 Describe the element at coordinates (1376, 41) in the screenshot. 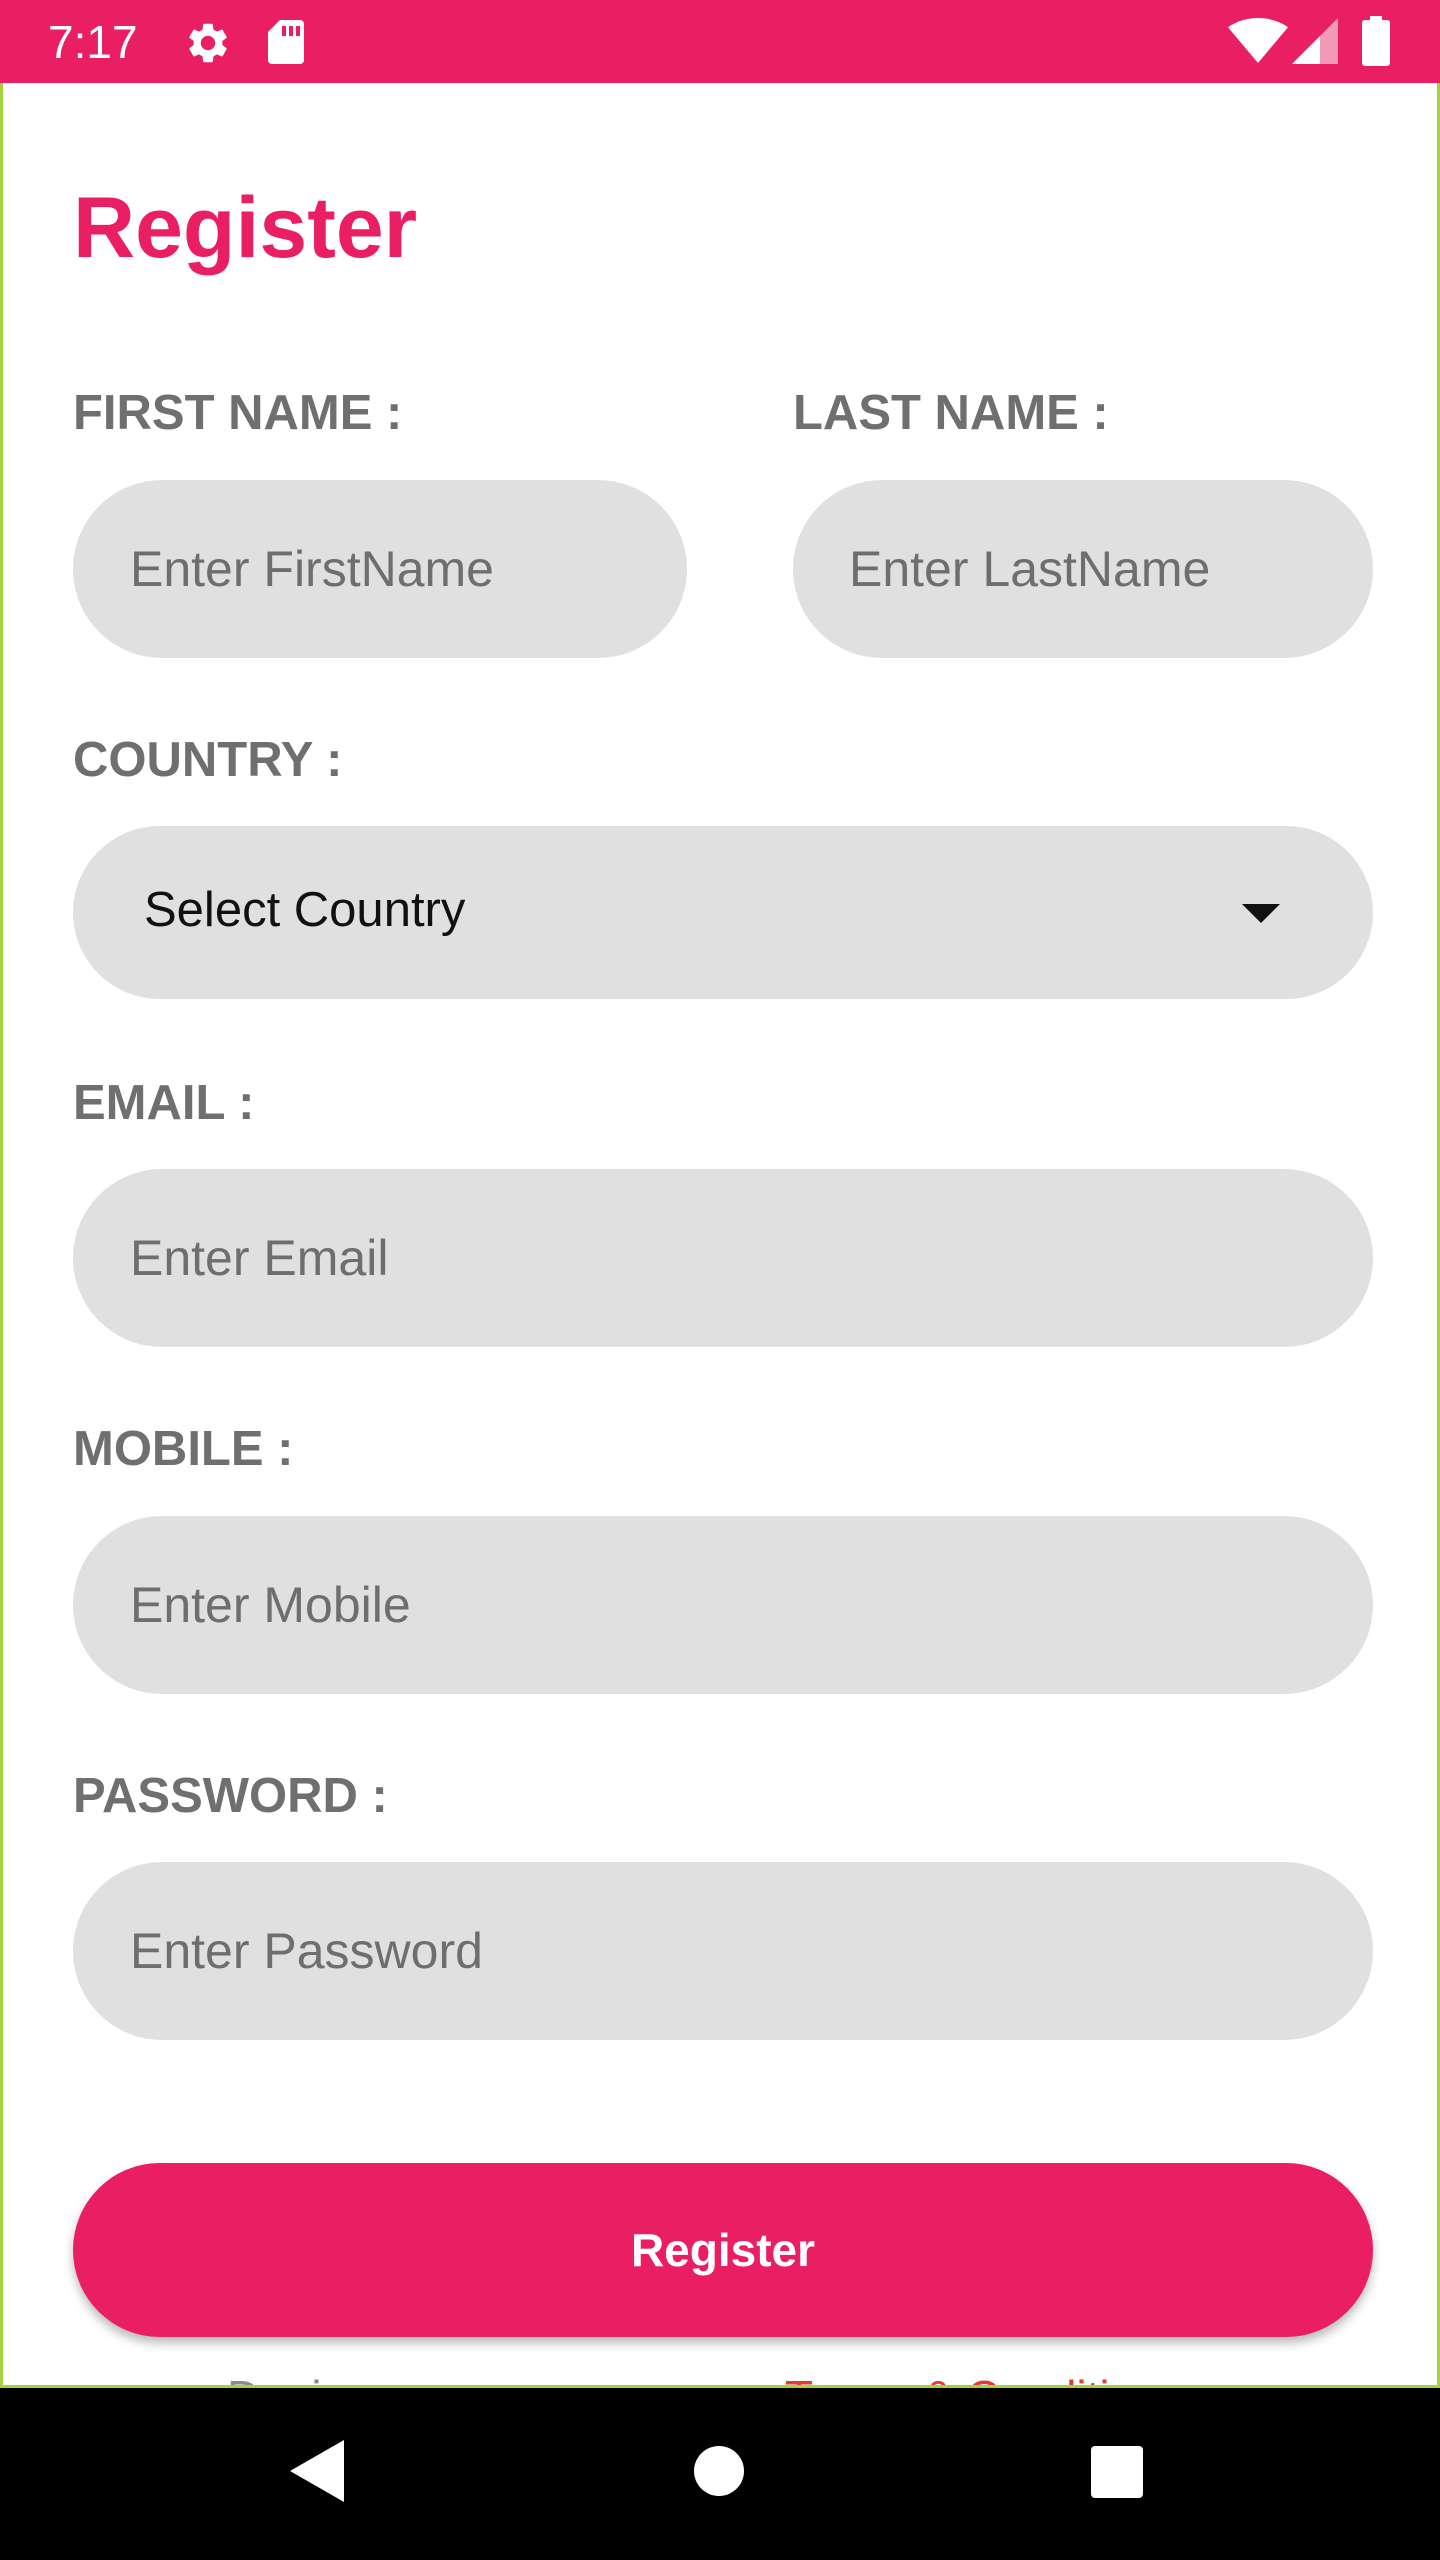

I see `battery-icon` at that location.